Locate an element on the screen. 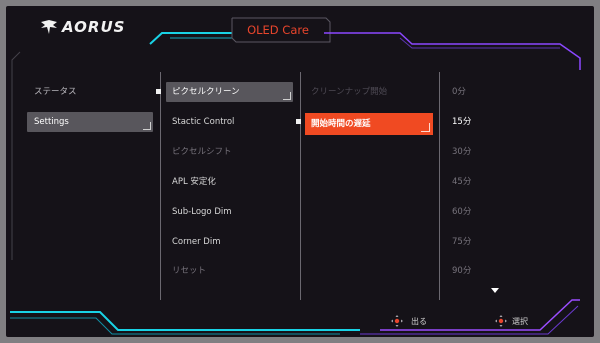 The width and height of the screenshot is (600, 343). menu2-item-sub-logo-dim: Sub-Logo Dim is located at coordinates (202, 212).